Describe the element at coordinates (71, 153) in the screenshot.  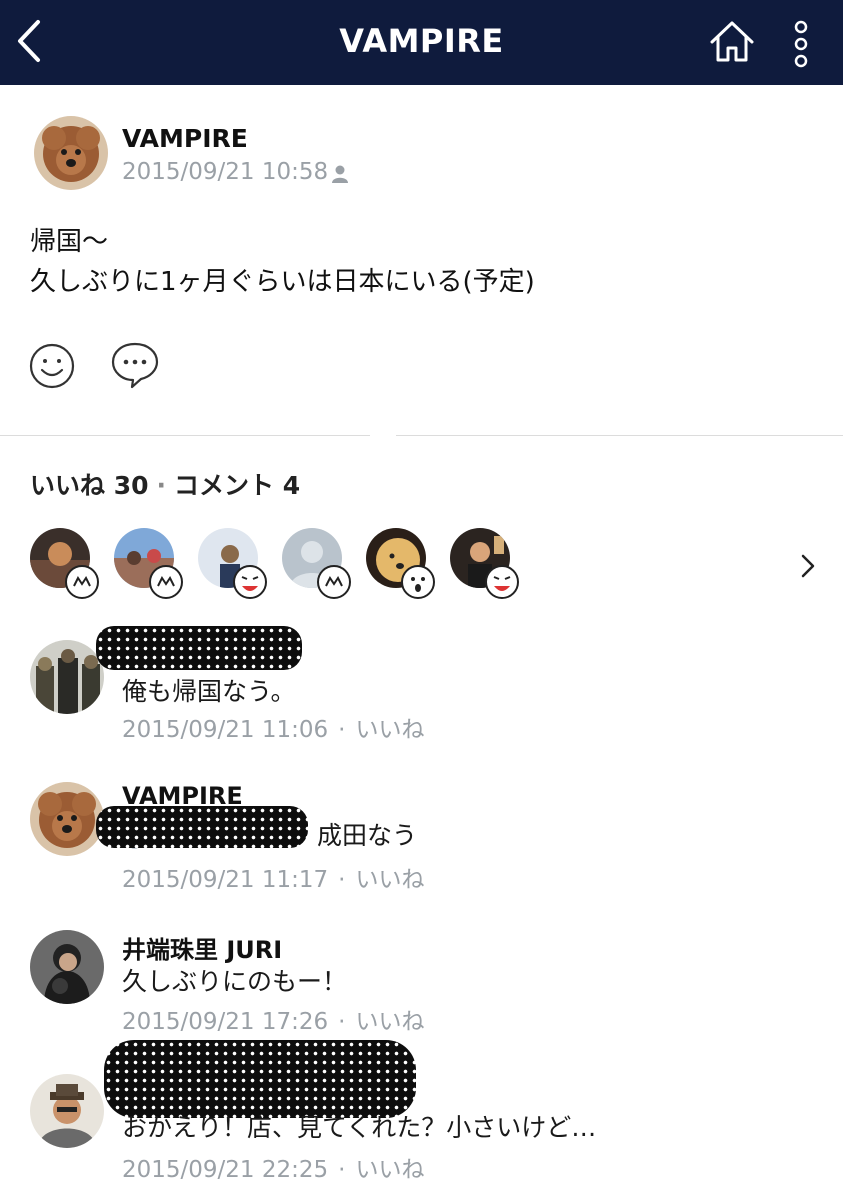
I see `author-avatar` at that location.